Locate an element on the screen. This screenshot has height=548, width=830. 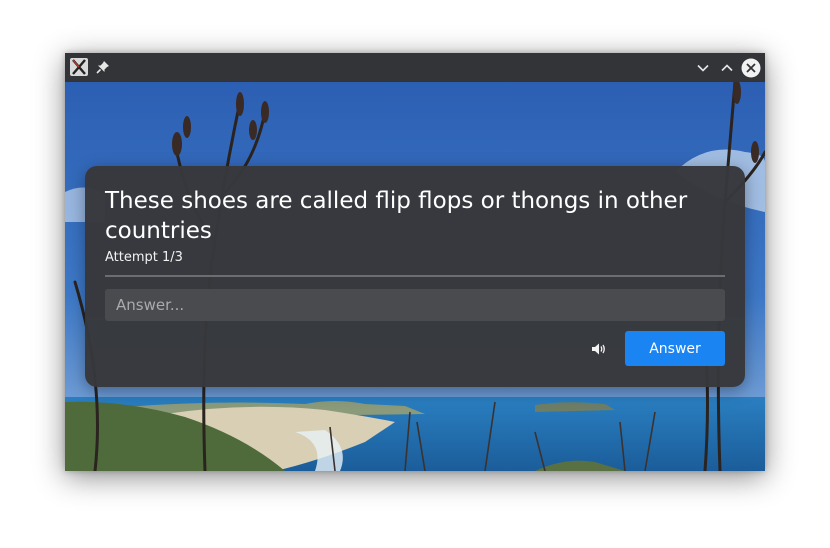
pin-icon is located at coordinates (103, 67).